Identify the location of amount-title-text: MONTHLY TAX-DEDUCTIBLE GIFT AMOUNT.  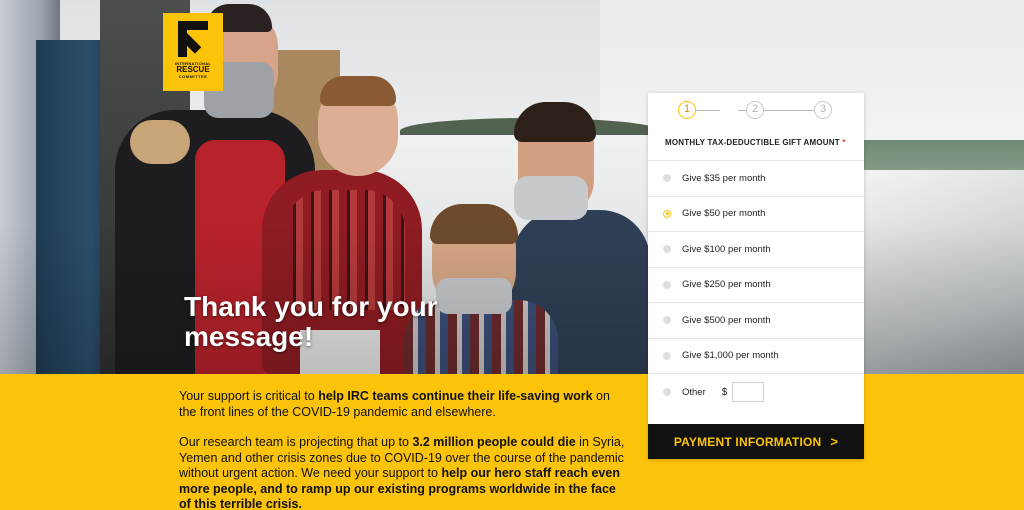
(752, 142).